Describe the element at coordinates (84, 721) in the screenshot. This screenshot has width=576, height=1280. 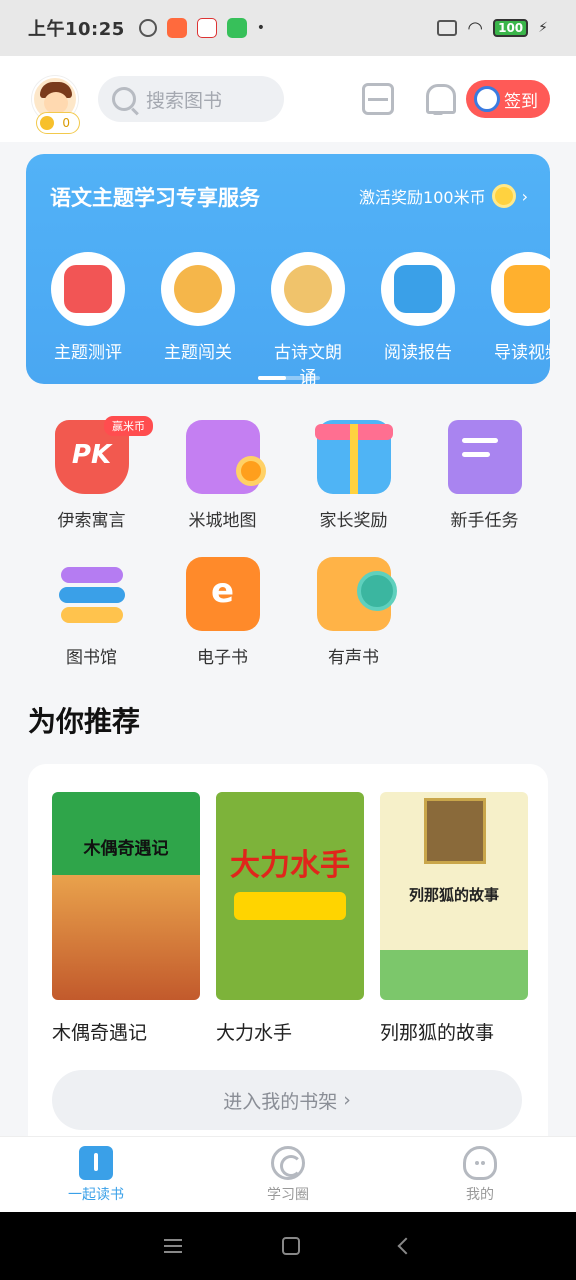
I see `recommend-section-title: 为你推荐` at that location.